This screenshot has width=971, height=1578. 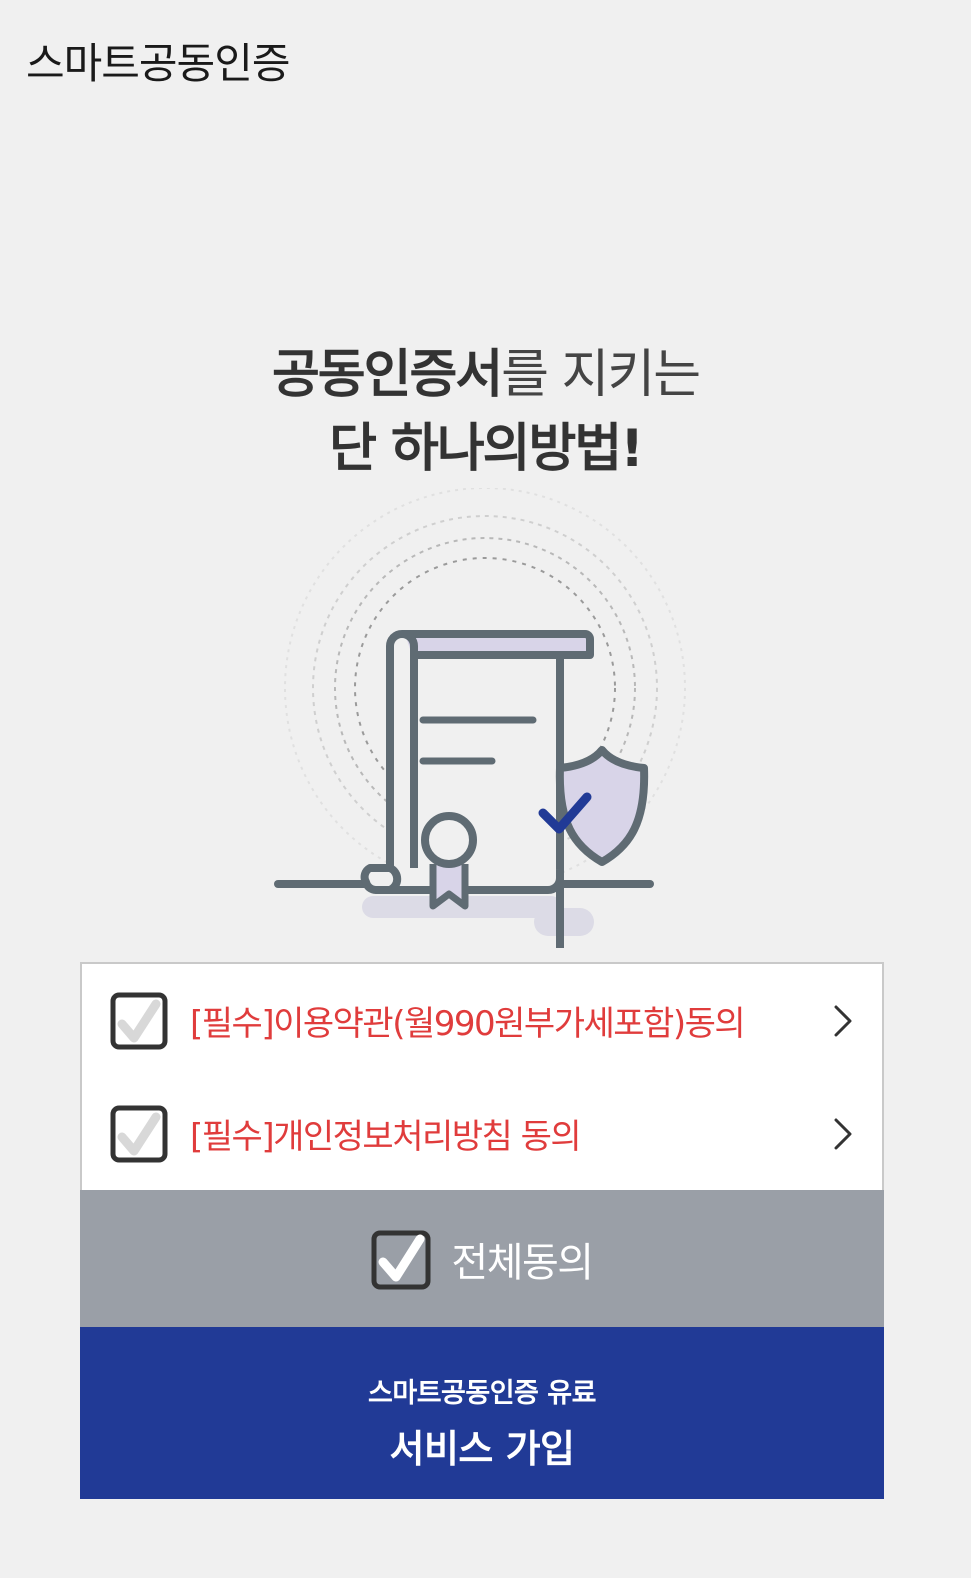 I want to click on terms-list: [필수]이용약관(월990원부가세포함)동의 [필수]개인정보처리방침 동의, so click(x=482, y=1076).